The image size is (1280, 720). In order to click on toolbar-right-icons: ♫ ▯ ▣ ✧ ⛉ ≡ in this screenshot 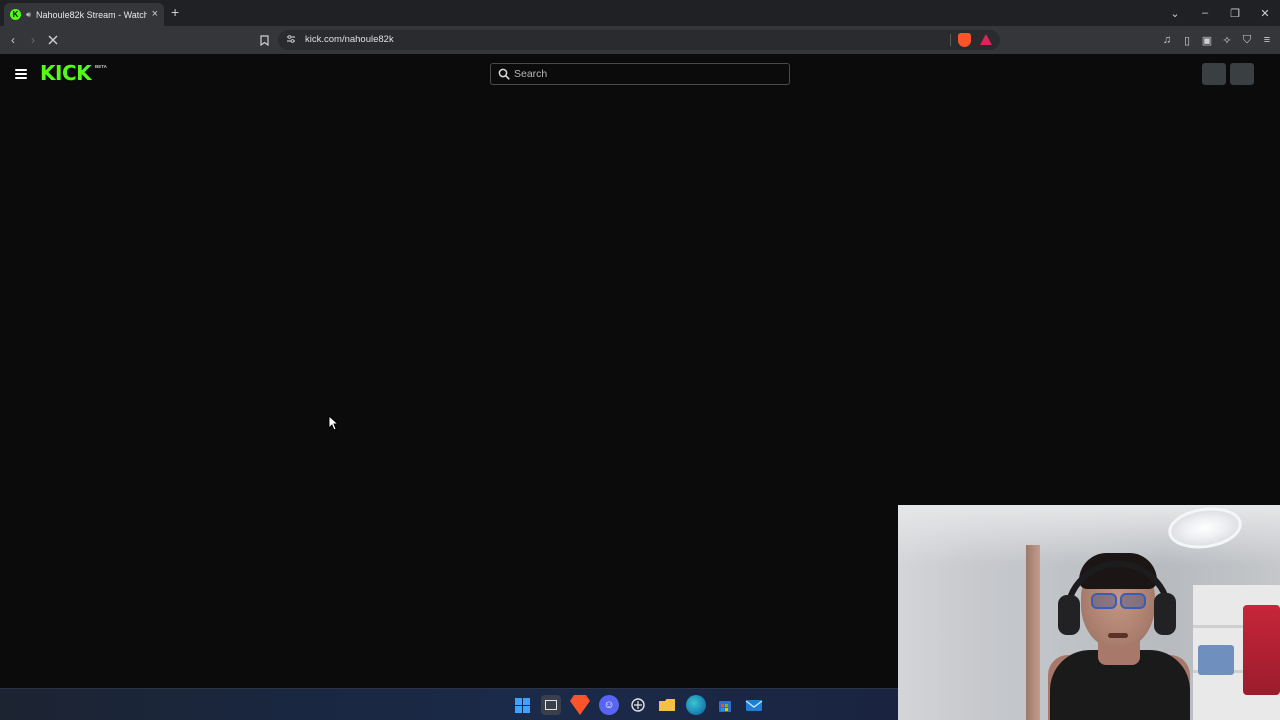, I will do `click(1217, 40)`.